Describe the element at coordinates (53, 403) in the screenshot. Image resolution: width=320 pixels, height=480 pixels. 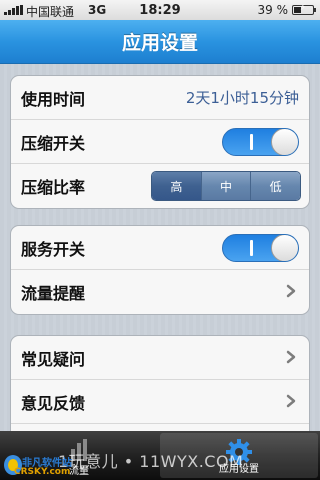
I see `feedback-label: 意见反馈` at that location.